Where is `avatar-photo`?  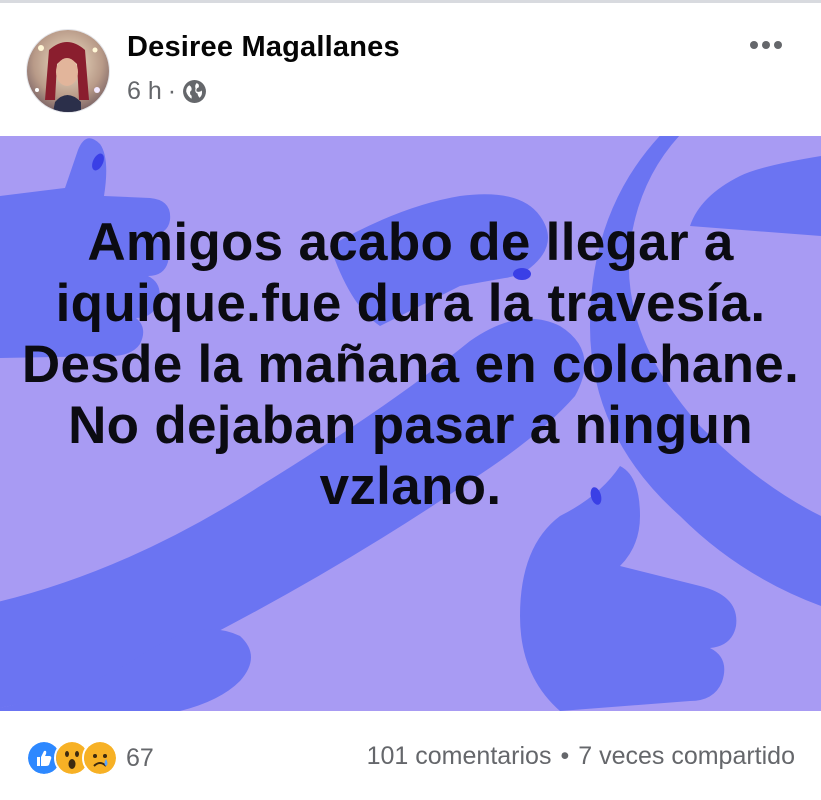
avatar-photo is located at coordinates (68, 71).